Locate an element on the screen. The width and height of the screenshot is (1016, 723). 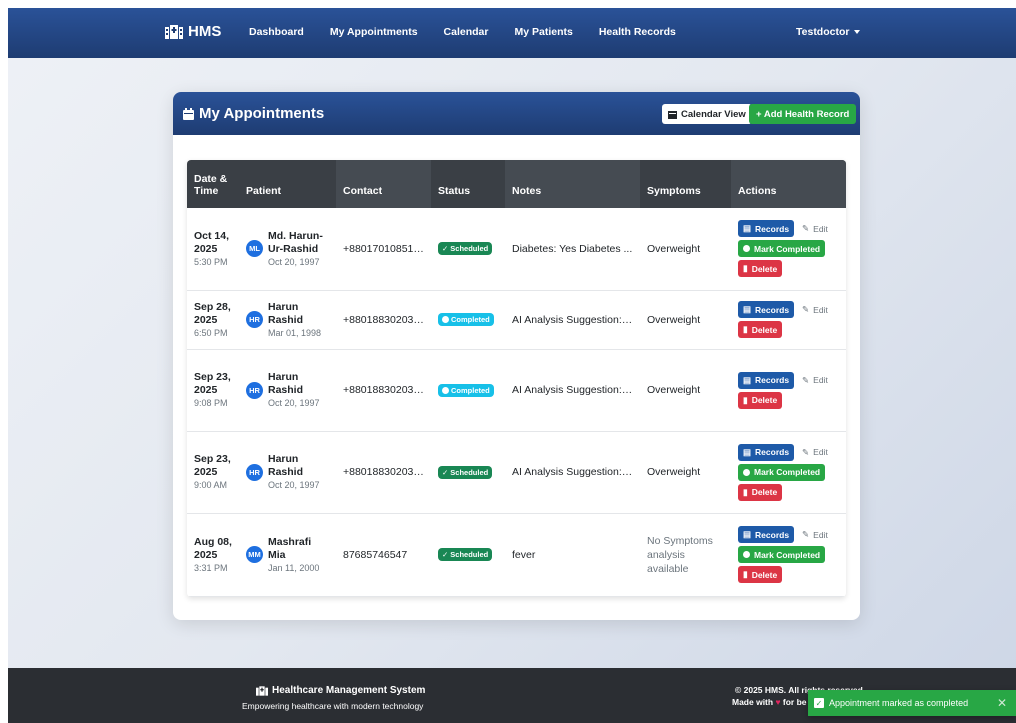
appointment-date: Sep 23, 2025 is located at coordinates (212, 465).